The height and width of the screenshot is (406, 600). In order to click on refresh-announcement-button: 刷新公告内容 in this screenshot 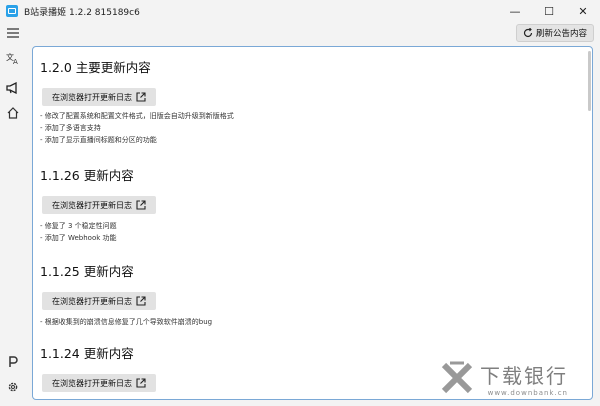, I will do `click(555, 33)`.